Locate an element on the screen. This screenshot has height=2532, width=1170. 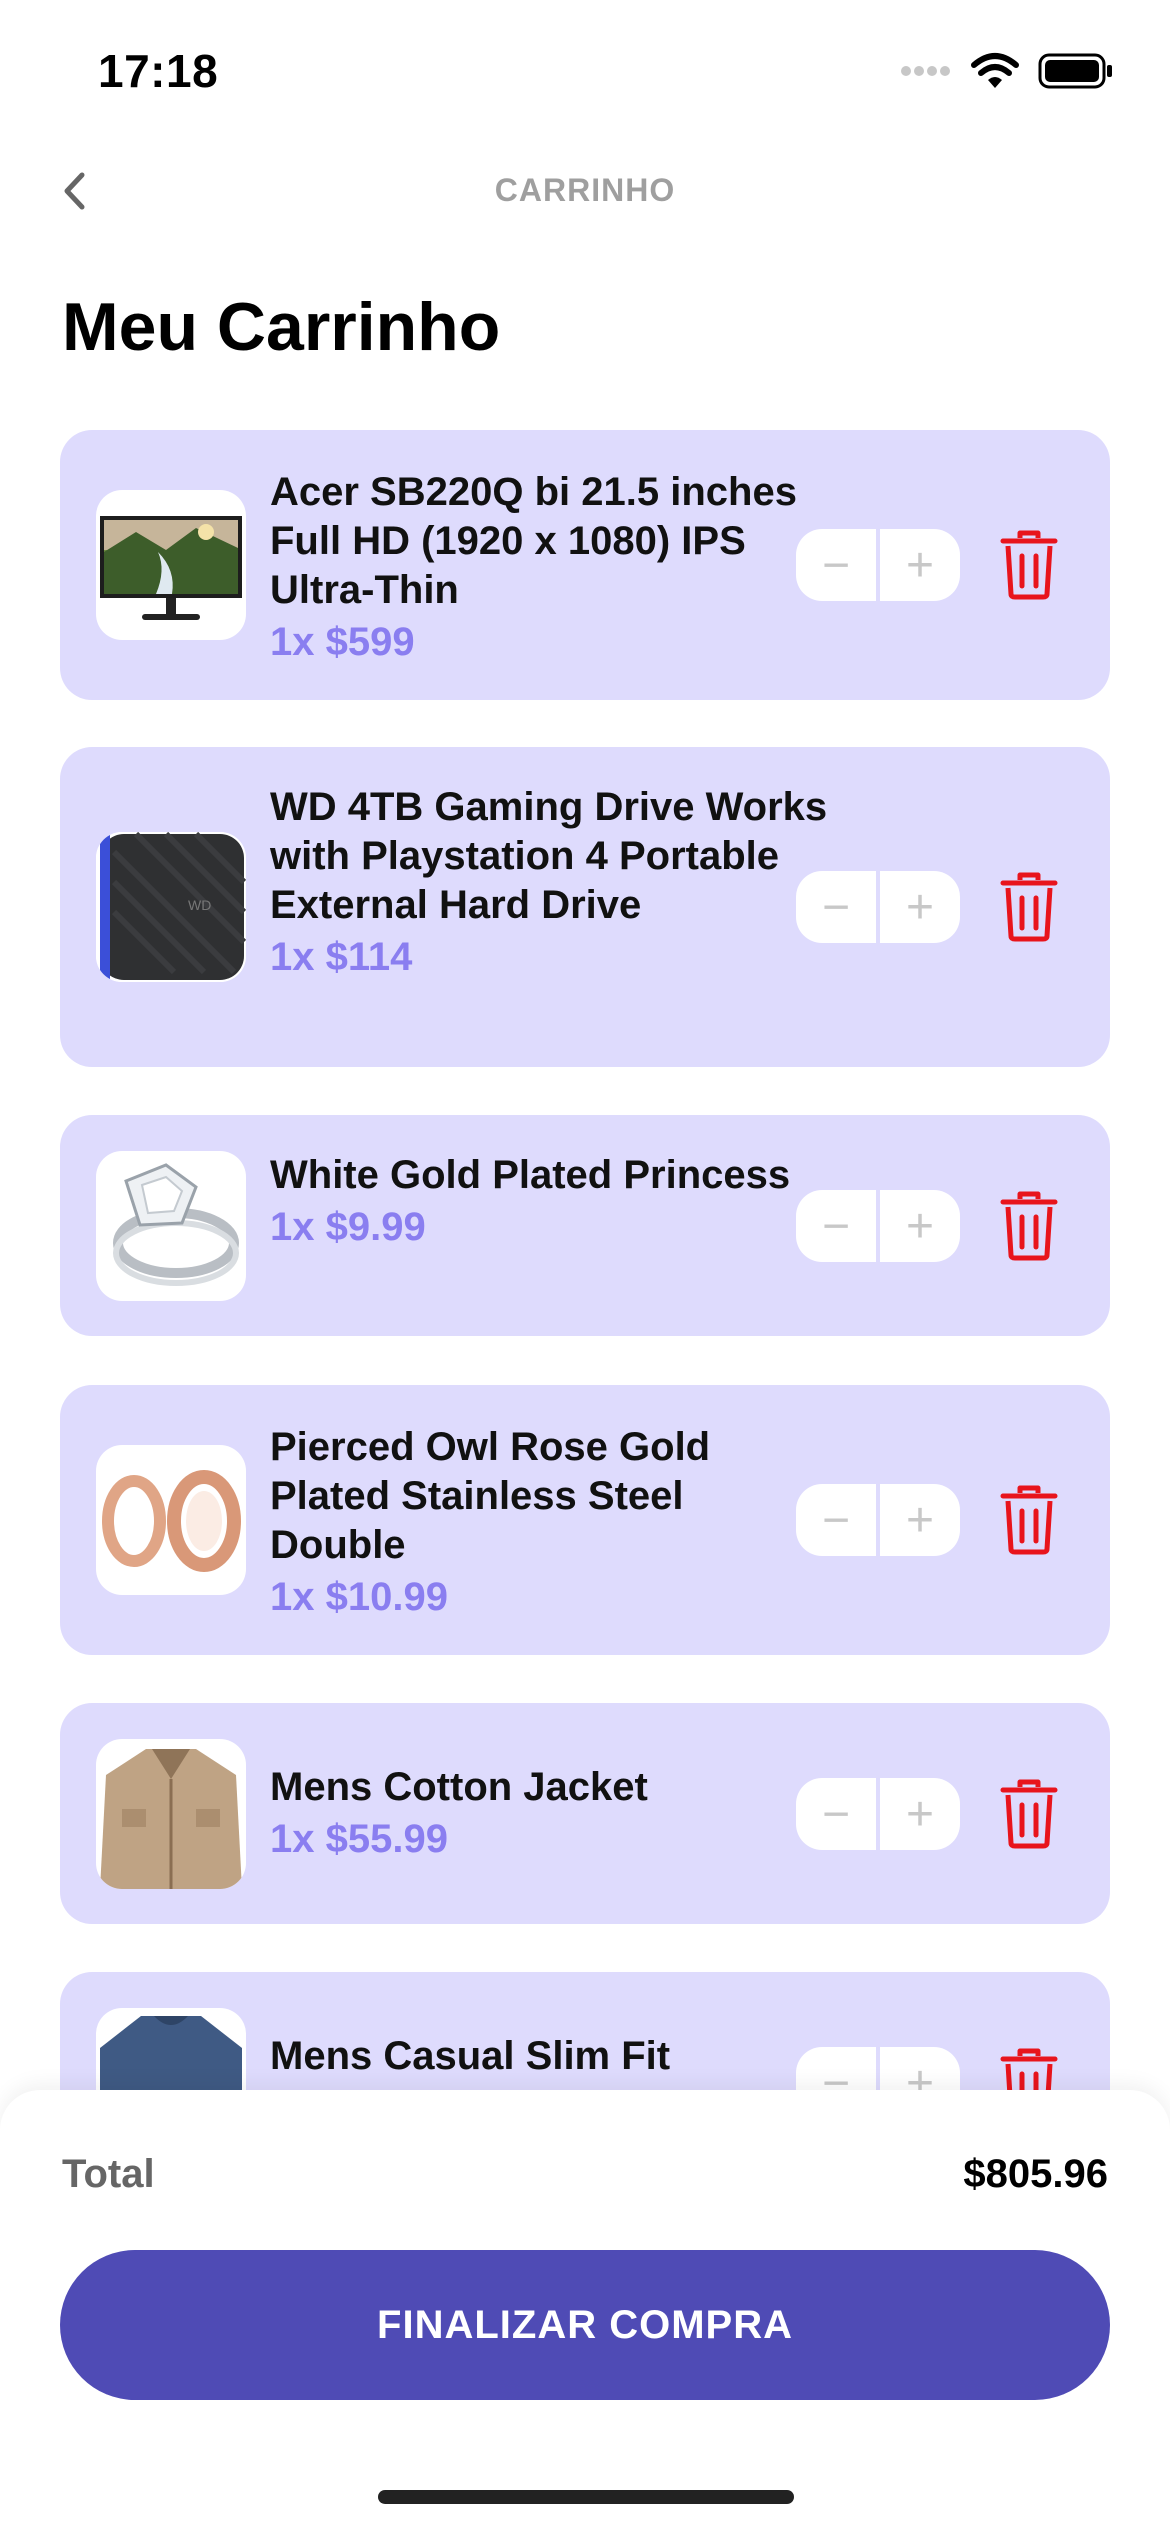
status-time: 17:18 is located at coordinates (158, 71).